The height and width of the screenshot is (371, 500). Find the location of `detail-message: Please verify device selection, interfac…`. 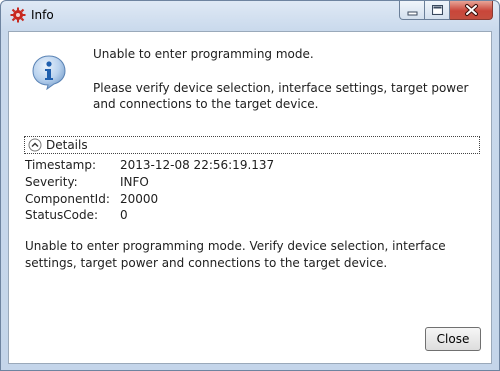

detail-message: Please verify device selection, interfac… is located at coordinates (281, 96).